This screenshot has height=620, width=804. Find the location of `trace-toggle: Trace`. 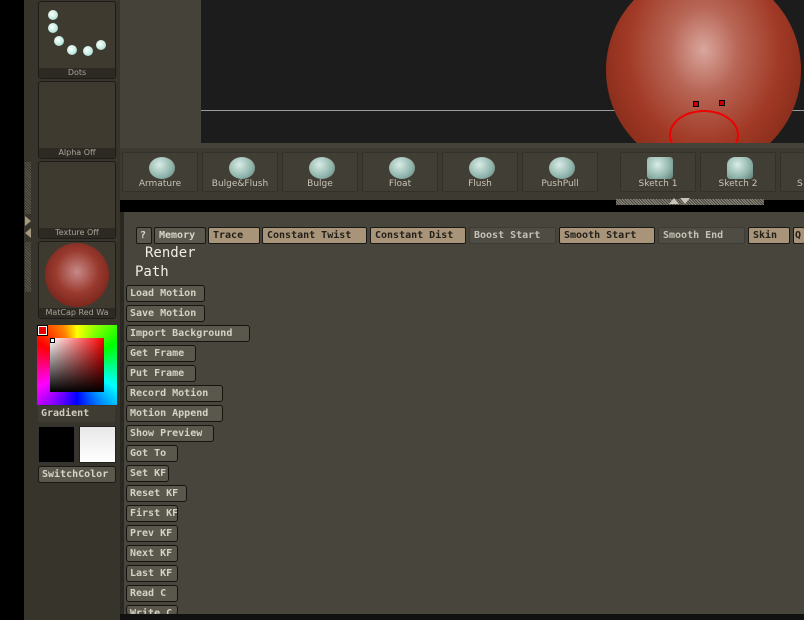

trace-toggle: Trace is located at coordinates (234, 235).